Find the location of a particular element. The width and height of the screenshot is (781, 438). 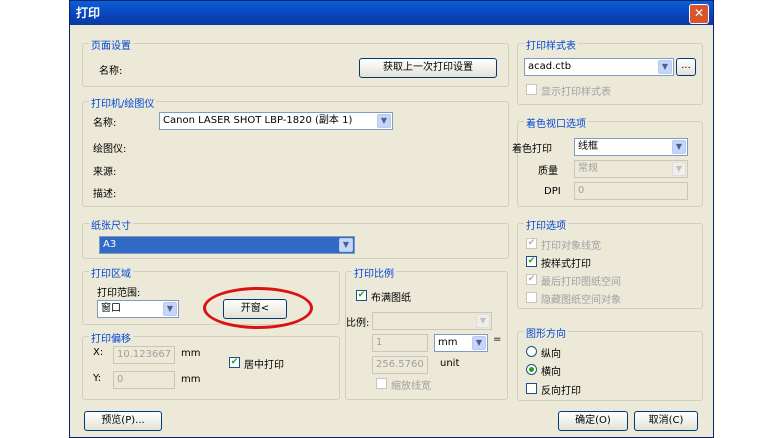

dpi-label: DPI is located at coordinates (552, 191).